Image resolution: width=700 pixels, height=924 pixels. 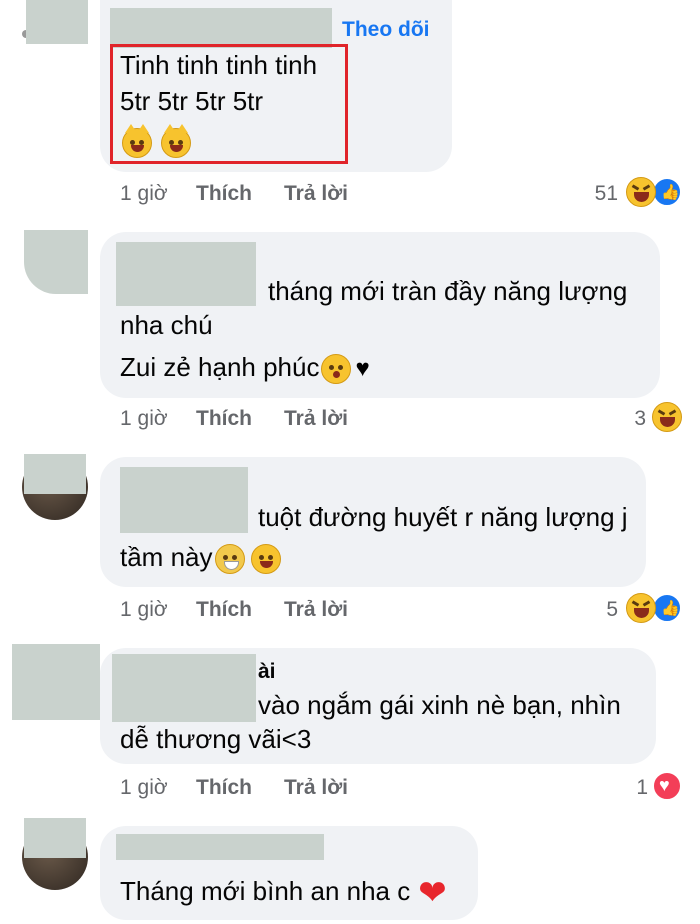 I want to click on comment-text-line: tuột đường huyết r năng lượng j, so click(x=443, y=517).